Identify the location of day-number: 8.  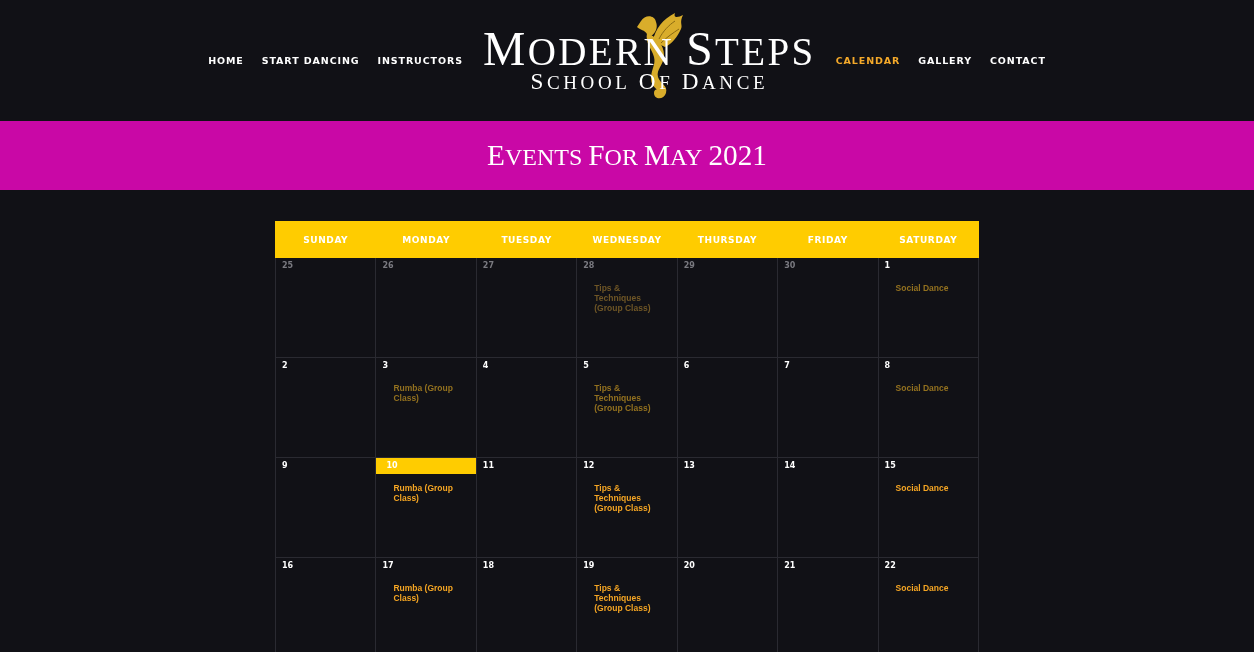
(887, 366).